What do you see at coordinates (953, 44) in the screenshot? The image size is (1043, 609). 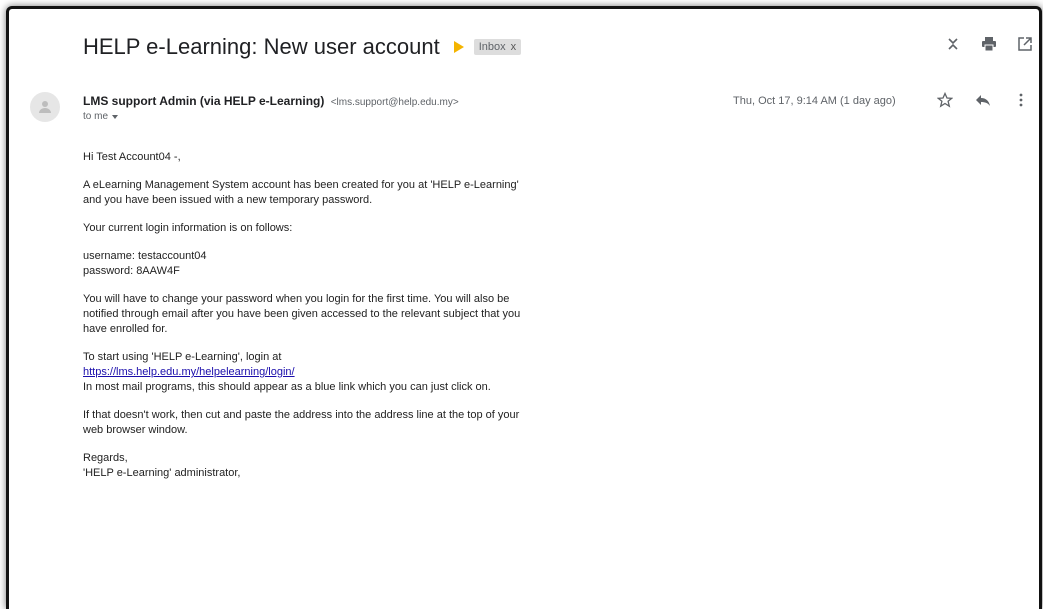 I see `unfold-icon` at bounding box center [953, 44].